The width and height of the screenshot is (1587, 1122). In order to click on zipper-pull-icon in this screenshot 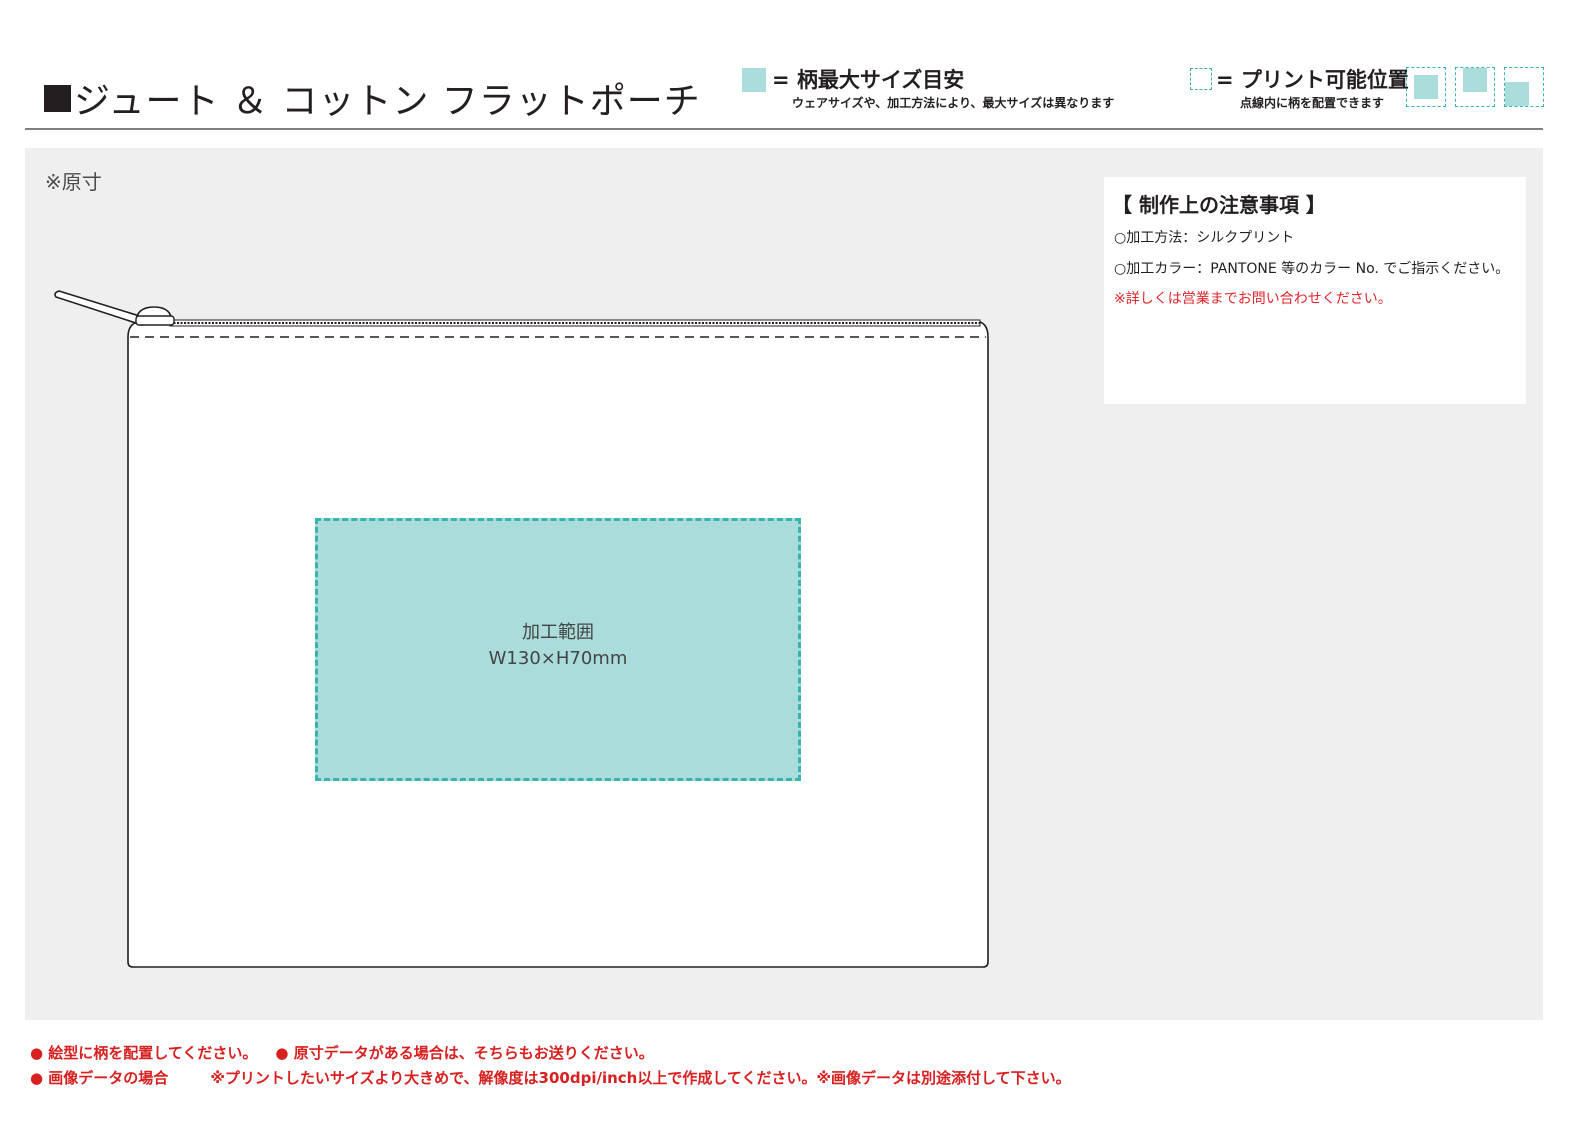, I will do `click(114, 308)`.